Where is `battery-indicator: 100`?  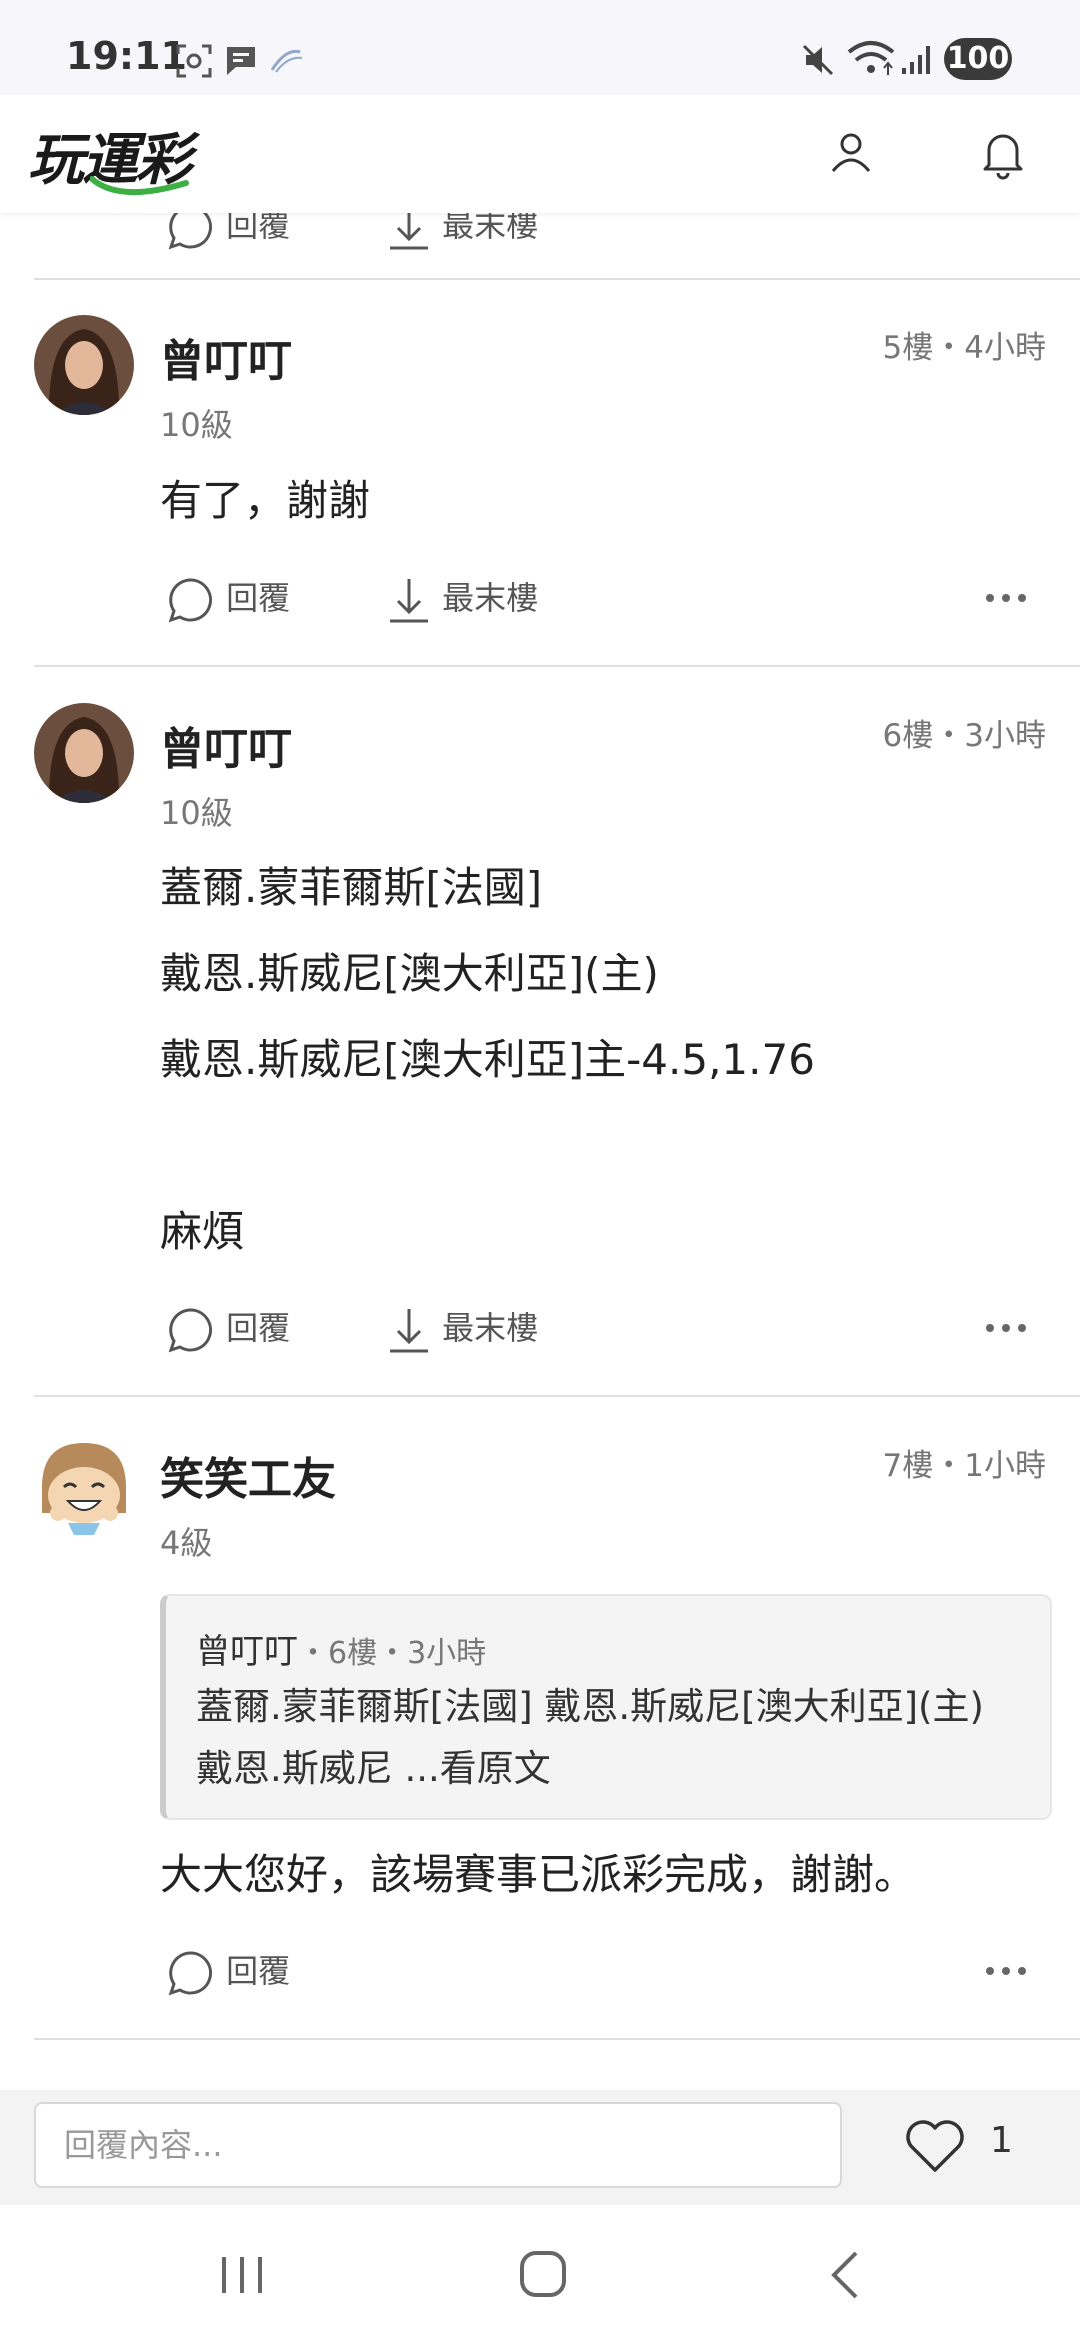
battery-indicator: 100 is located at coordinates (978, 59).